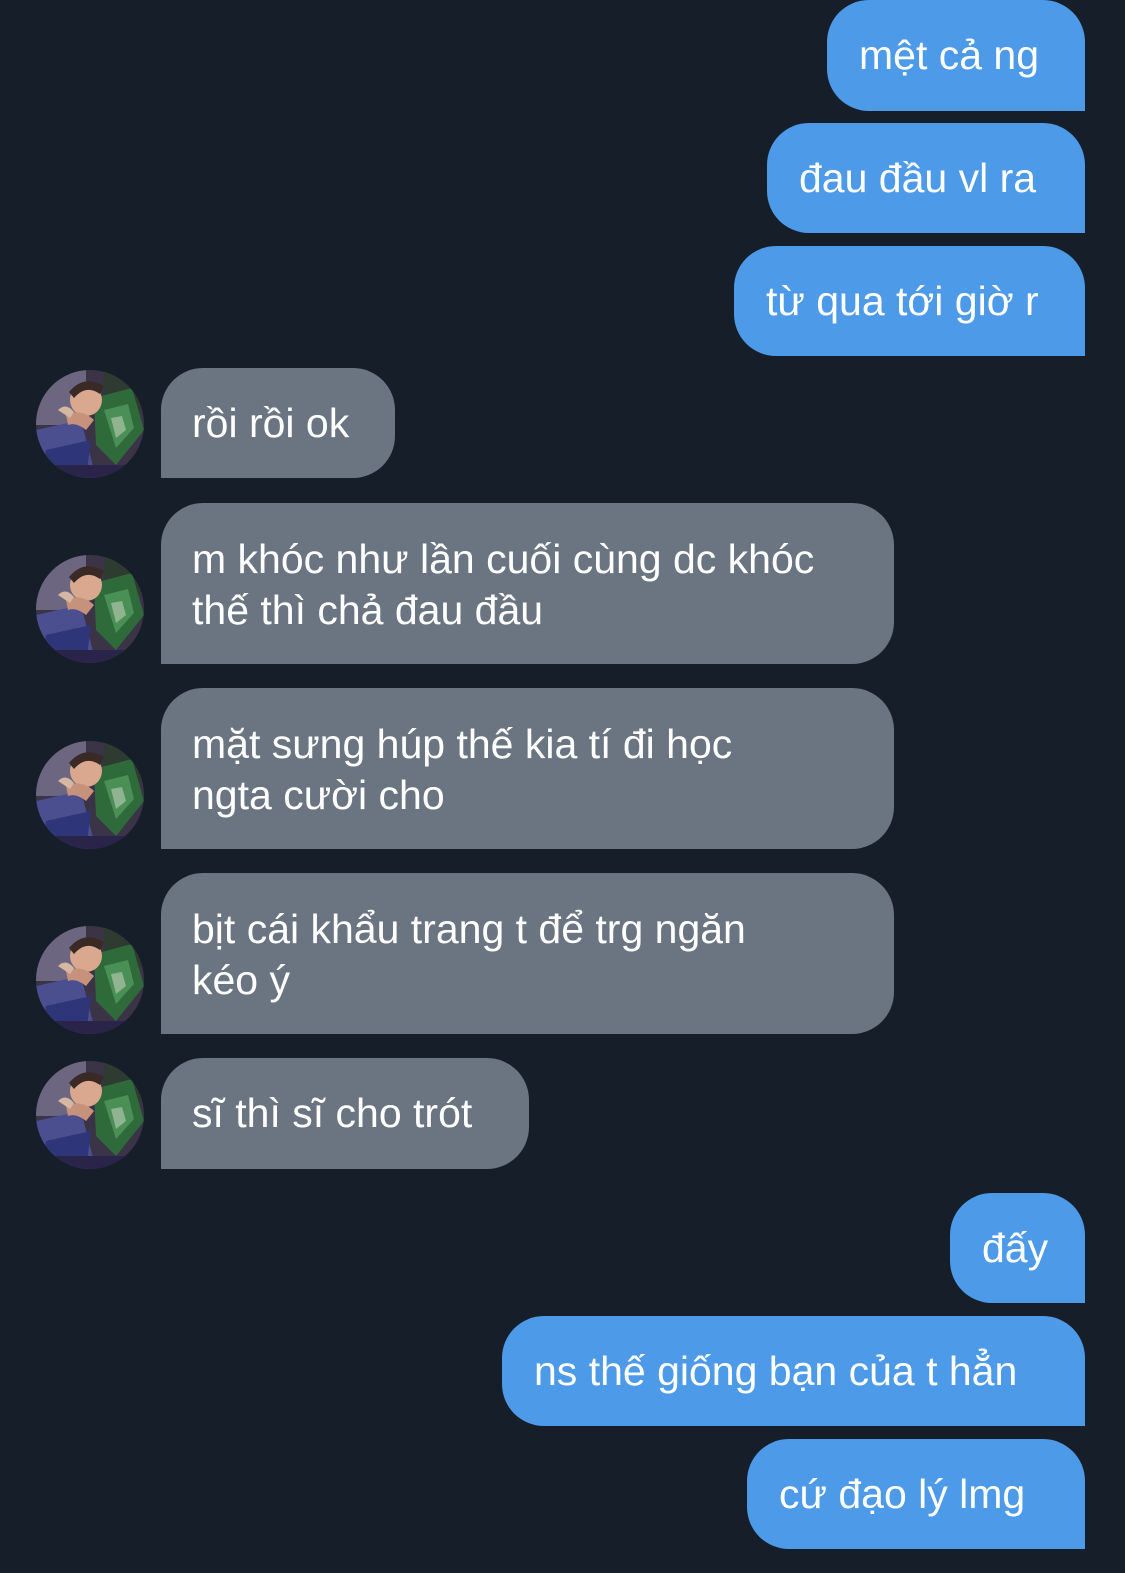 The width and height of the screenshot is (1125, 1573). Describe the element at coordinates (368, 610) in the screenshot. I see `message-text-line: thế thì chả đau đầu` at that location.